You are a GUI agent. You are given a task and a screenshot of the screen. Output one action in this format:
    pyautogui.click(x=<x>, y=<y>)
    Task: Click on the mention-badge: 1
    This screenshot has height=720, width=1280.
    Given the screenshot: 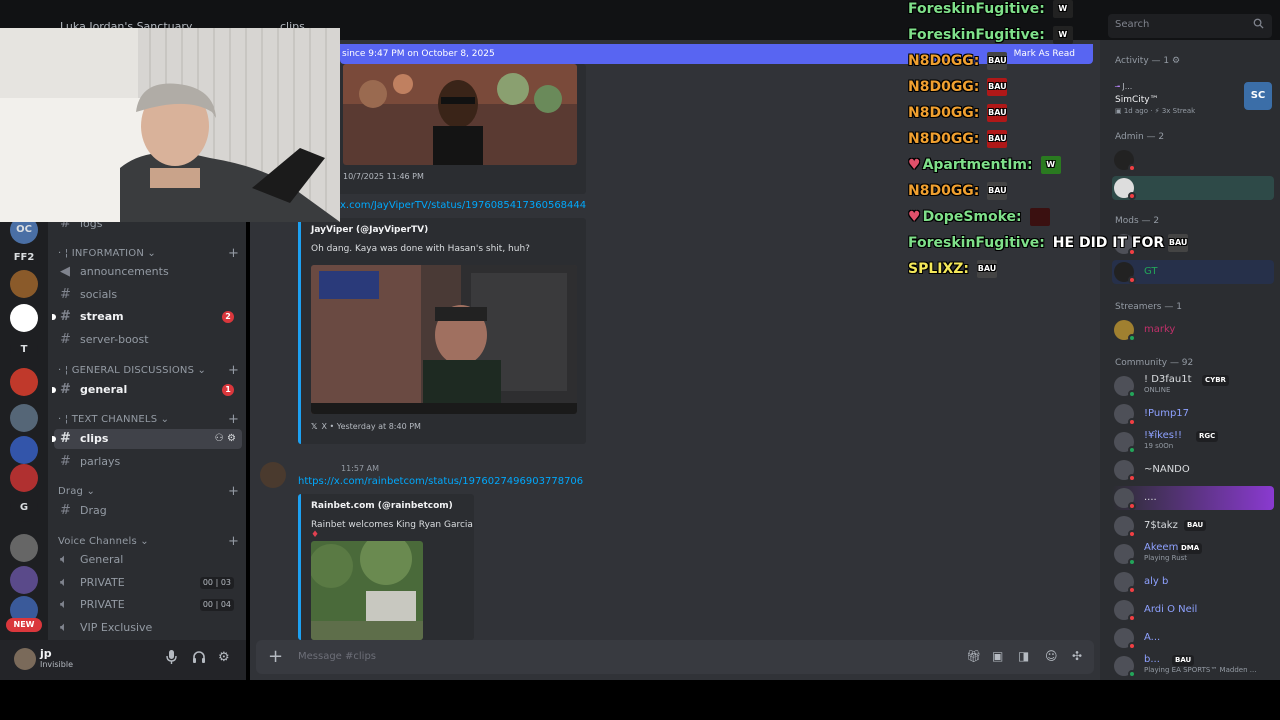 What is the action you would take?
    pyautogui.click(x=228, y=390)
    